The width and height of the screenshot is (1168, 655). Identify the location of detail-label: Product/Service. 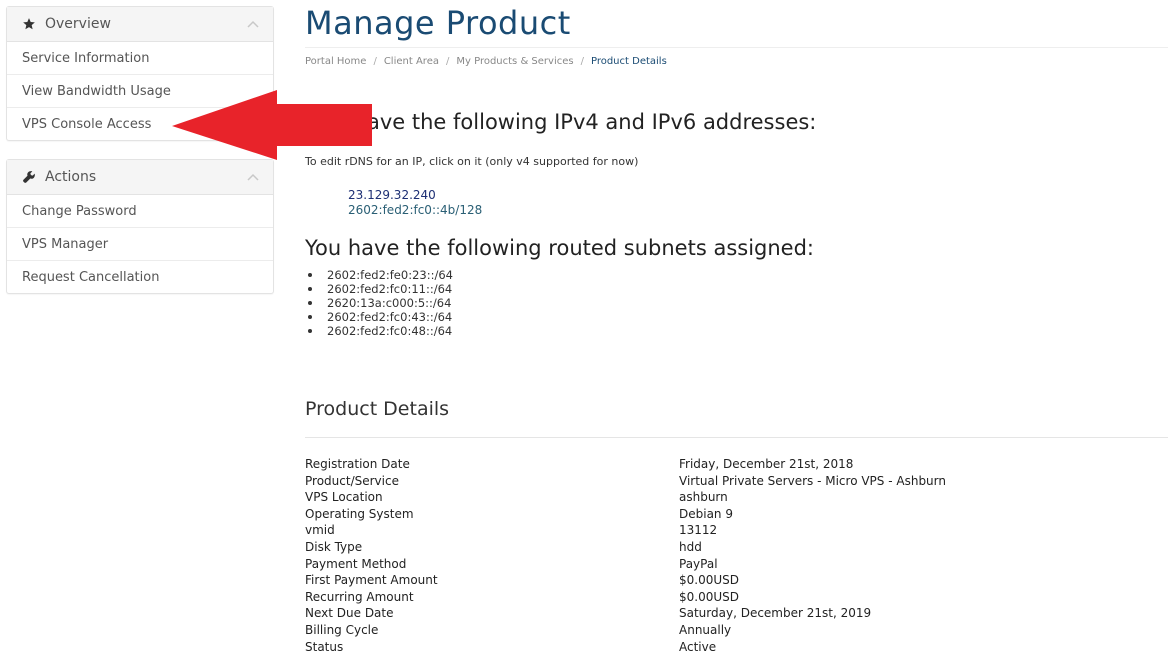
(352, 480).